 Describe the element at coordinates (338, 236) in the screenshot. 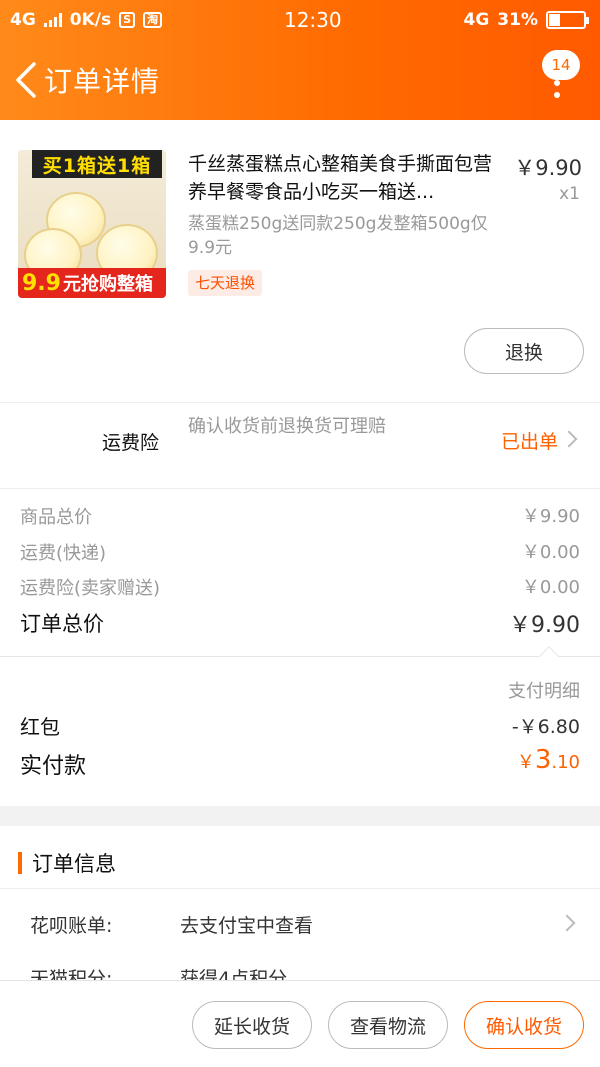

I see `product-spec: 蒸蛋糕250g送同款250g发整箱500g仅9.9元` at that location.